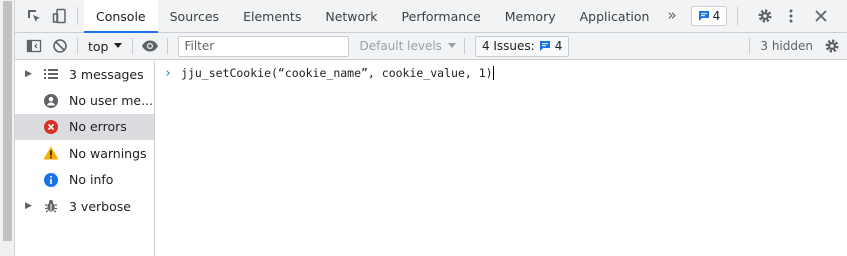 The width and height of the screenshot is (847, 256). Describe the element at coordinates (493, 73) in the screenshot. I see `text-cursor` at that location.